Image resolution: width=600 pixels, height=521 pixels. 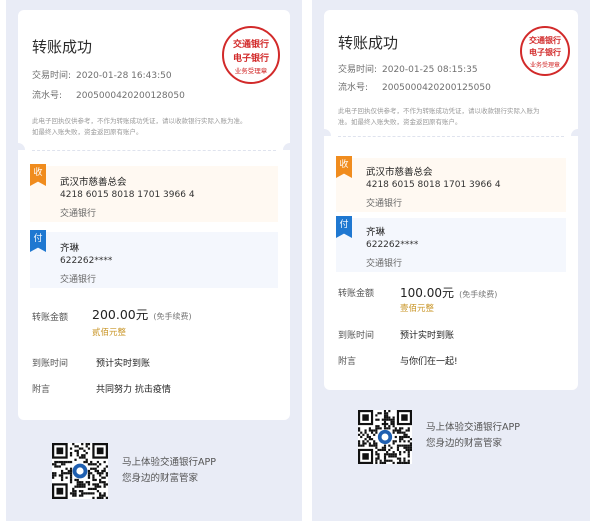 I want to click on note-value: 与你们在一起!, so click(x=429, y=362).